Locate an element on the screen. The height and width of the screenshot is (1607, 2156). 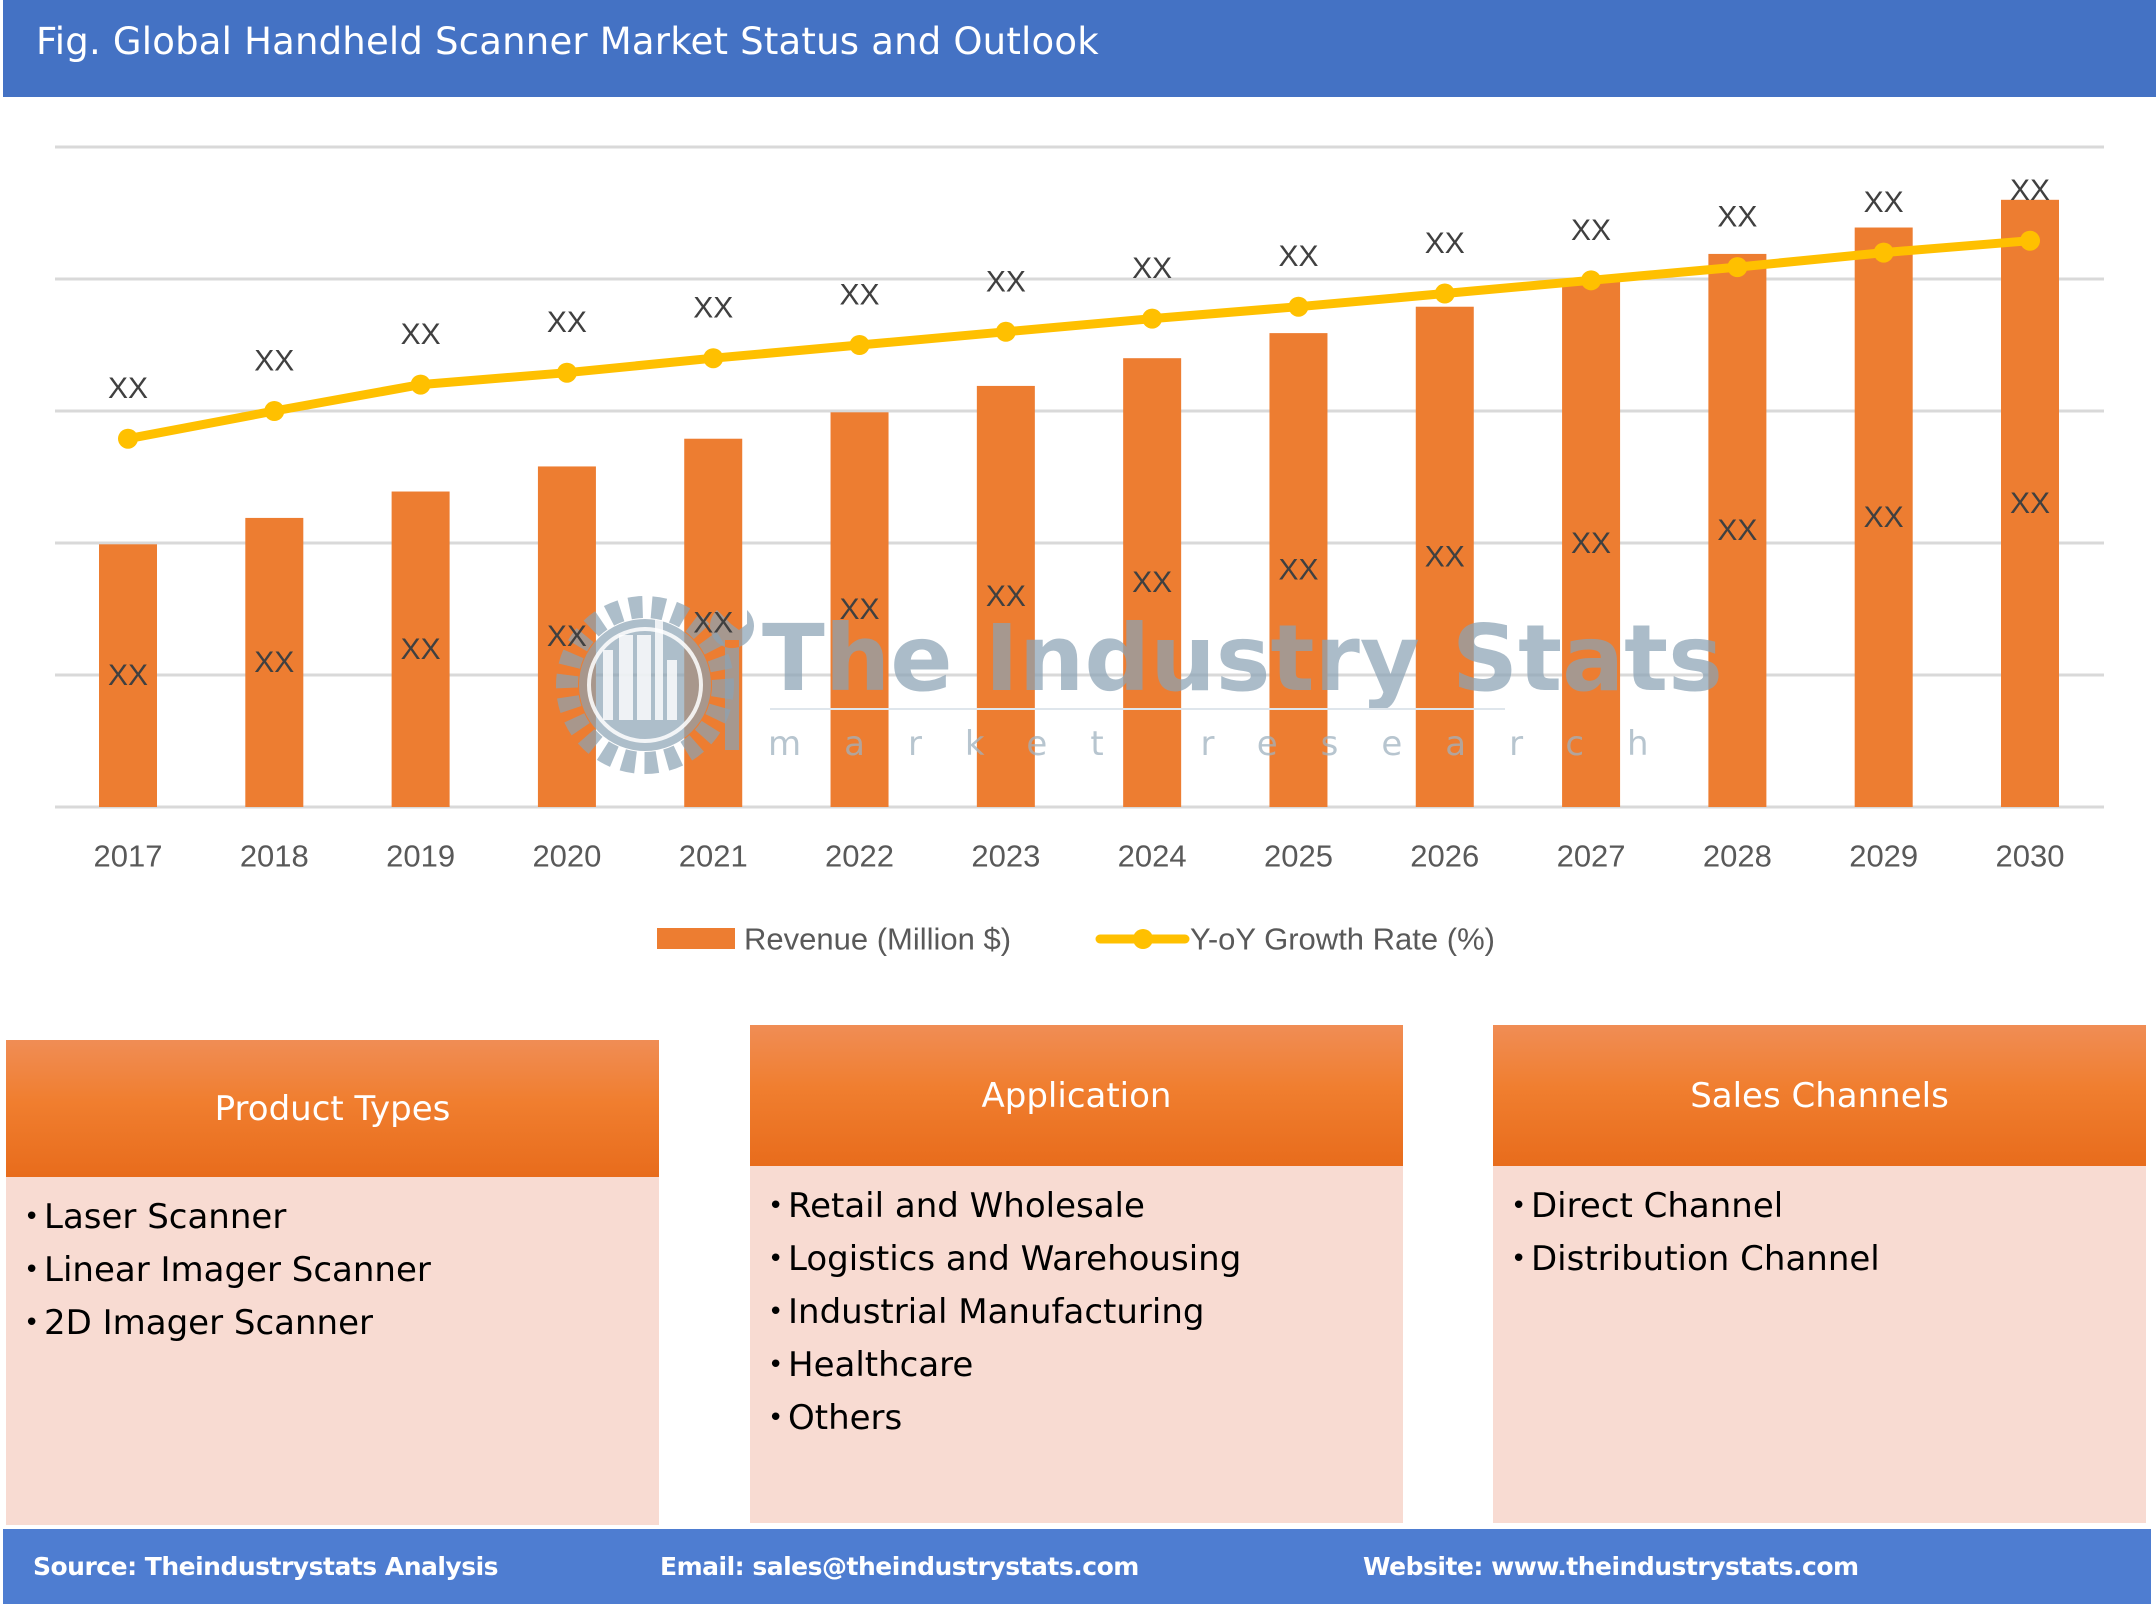
list-item-label: Industrial Manufacturing is located at coordinates (996, 1312).